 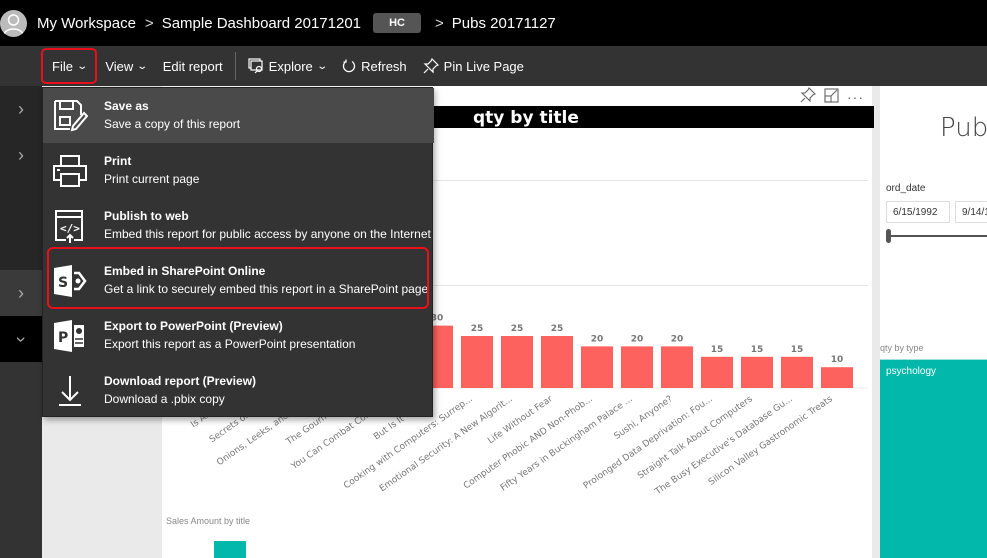 What do you see at coordinates (918, 212) in the screenshot?
I see `slicer-start-date: 6/15/1992` at bounding box center [918, 212].